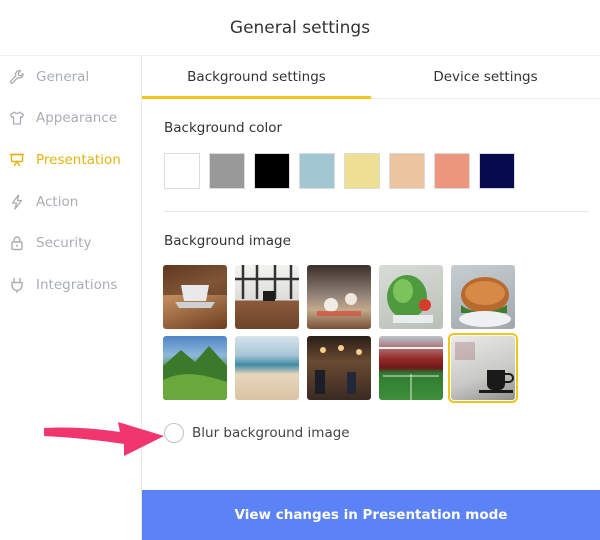  I want to click on mountain-valley-image, so click(195, 368).